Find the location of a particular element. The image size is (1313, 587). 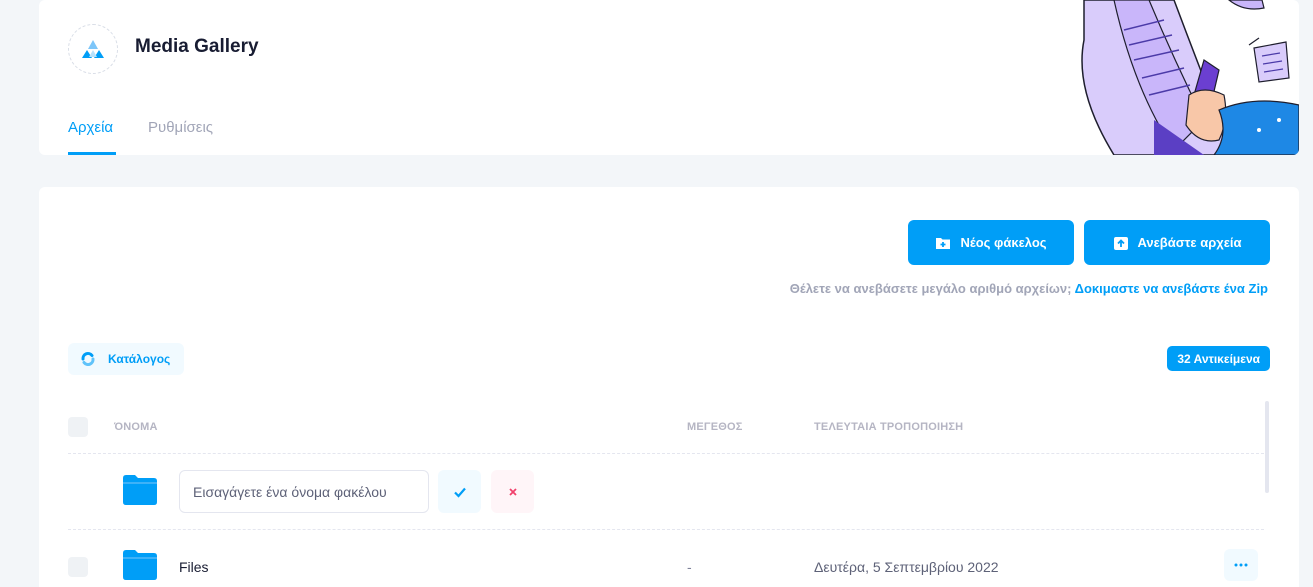

row-checkbox is located at coordinates (78, 567).